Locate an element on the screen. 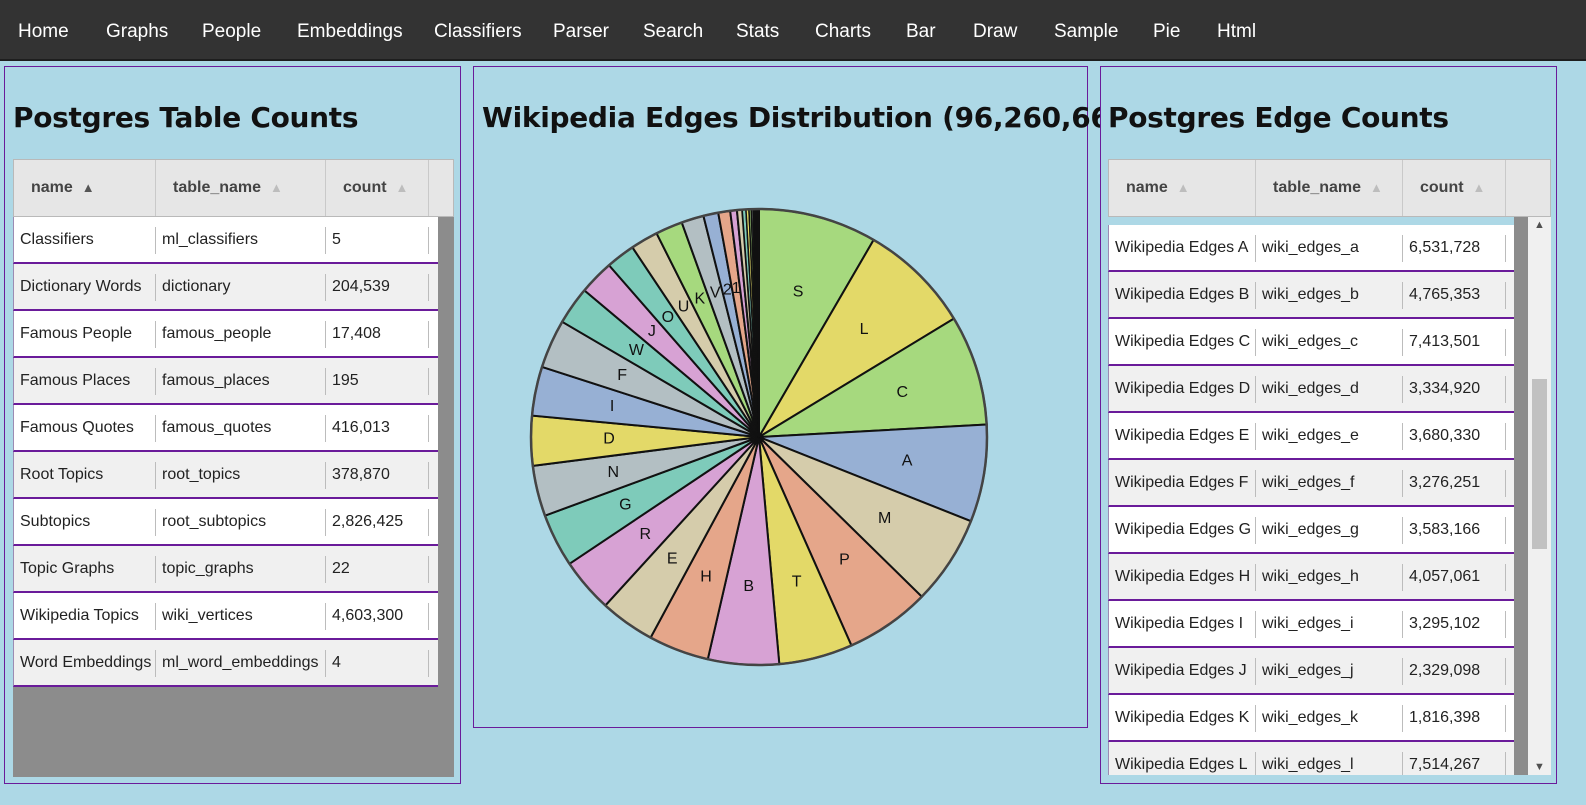 The width and height of the screenshot is (1586, 805). table-row: Topic Graphs topic_graphs 22 is located at coordinates (225, 569).